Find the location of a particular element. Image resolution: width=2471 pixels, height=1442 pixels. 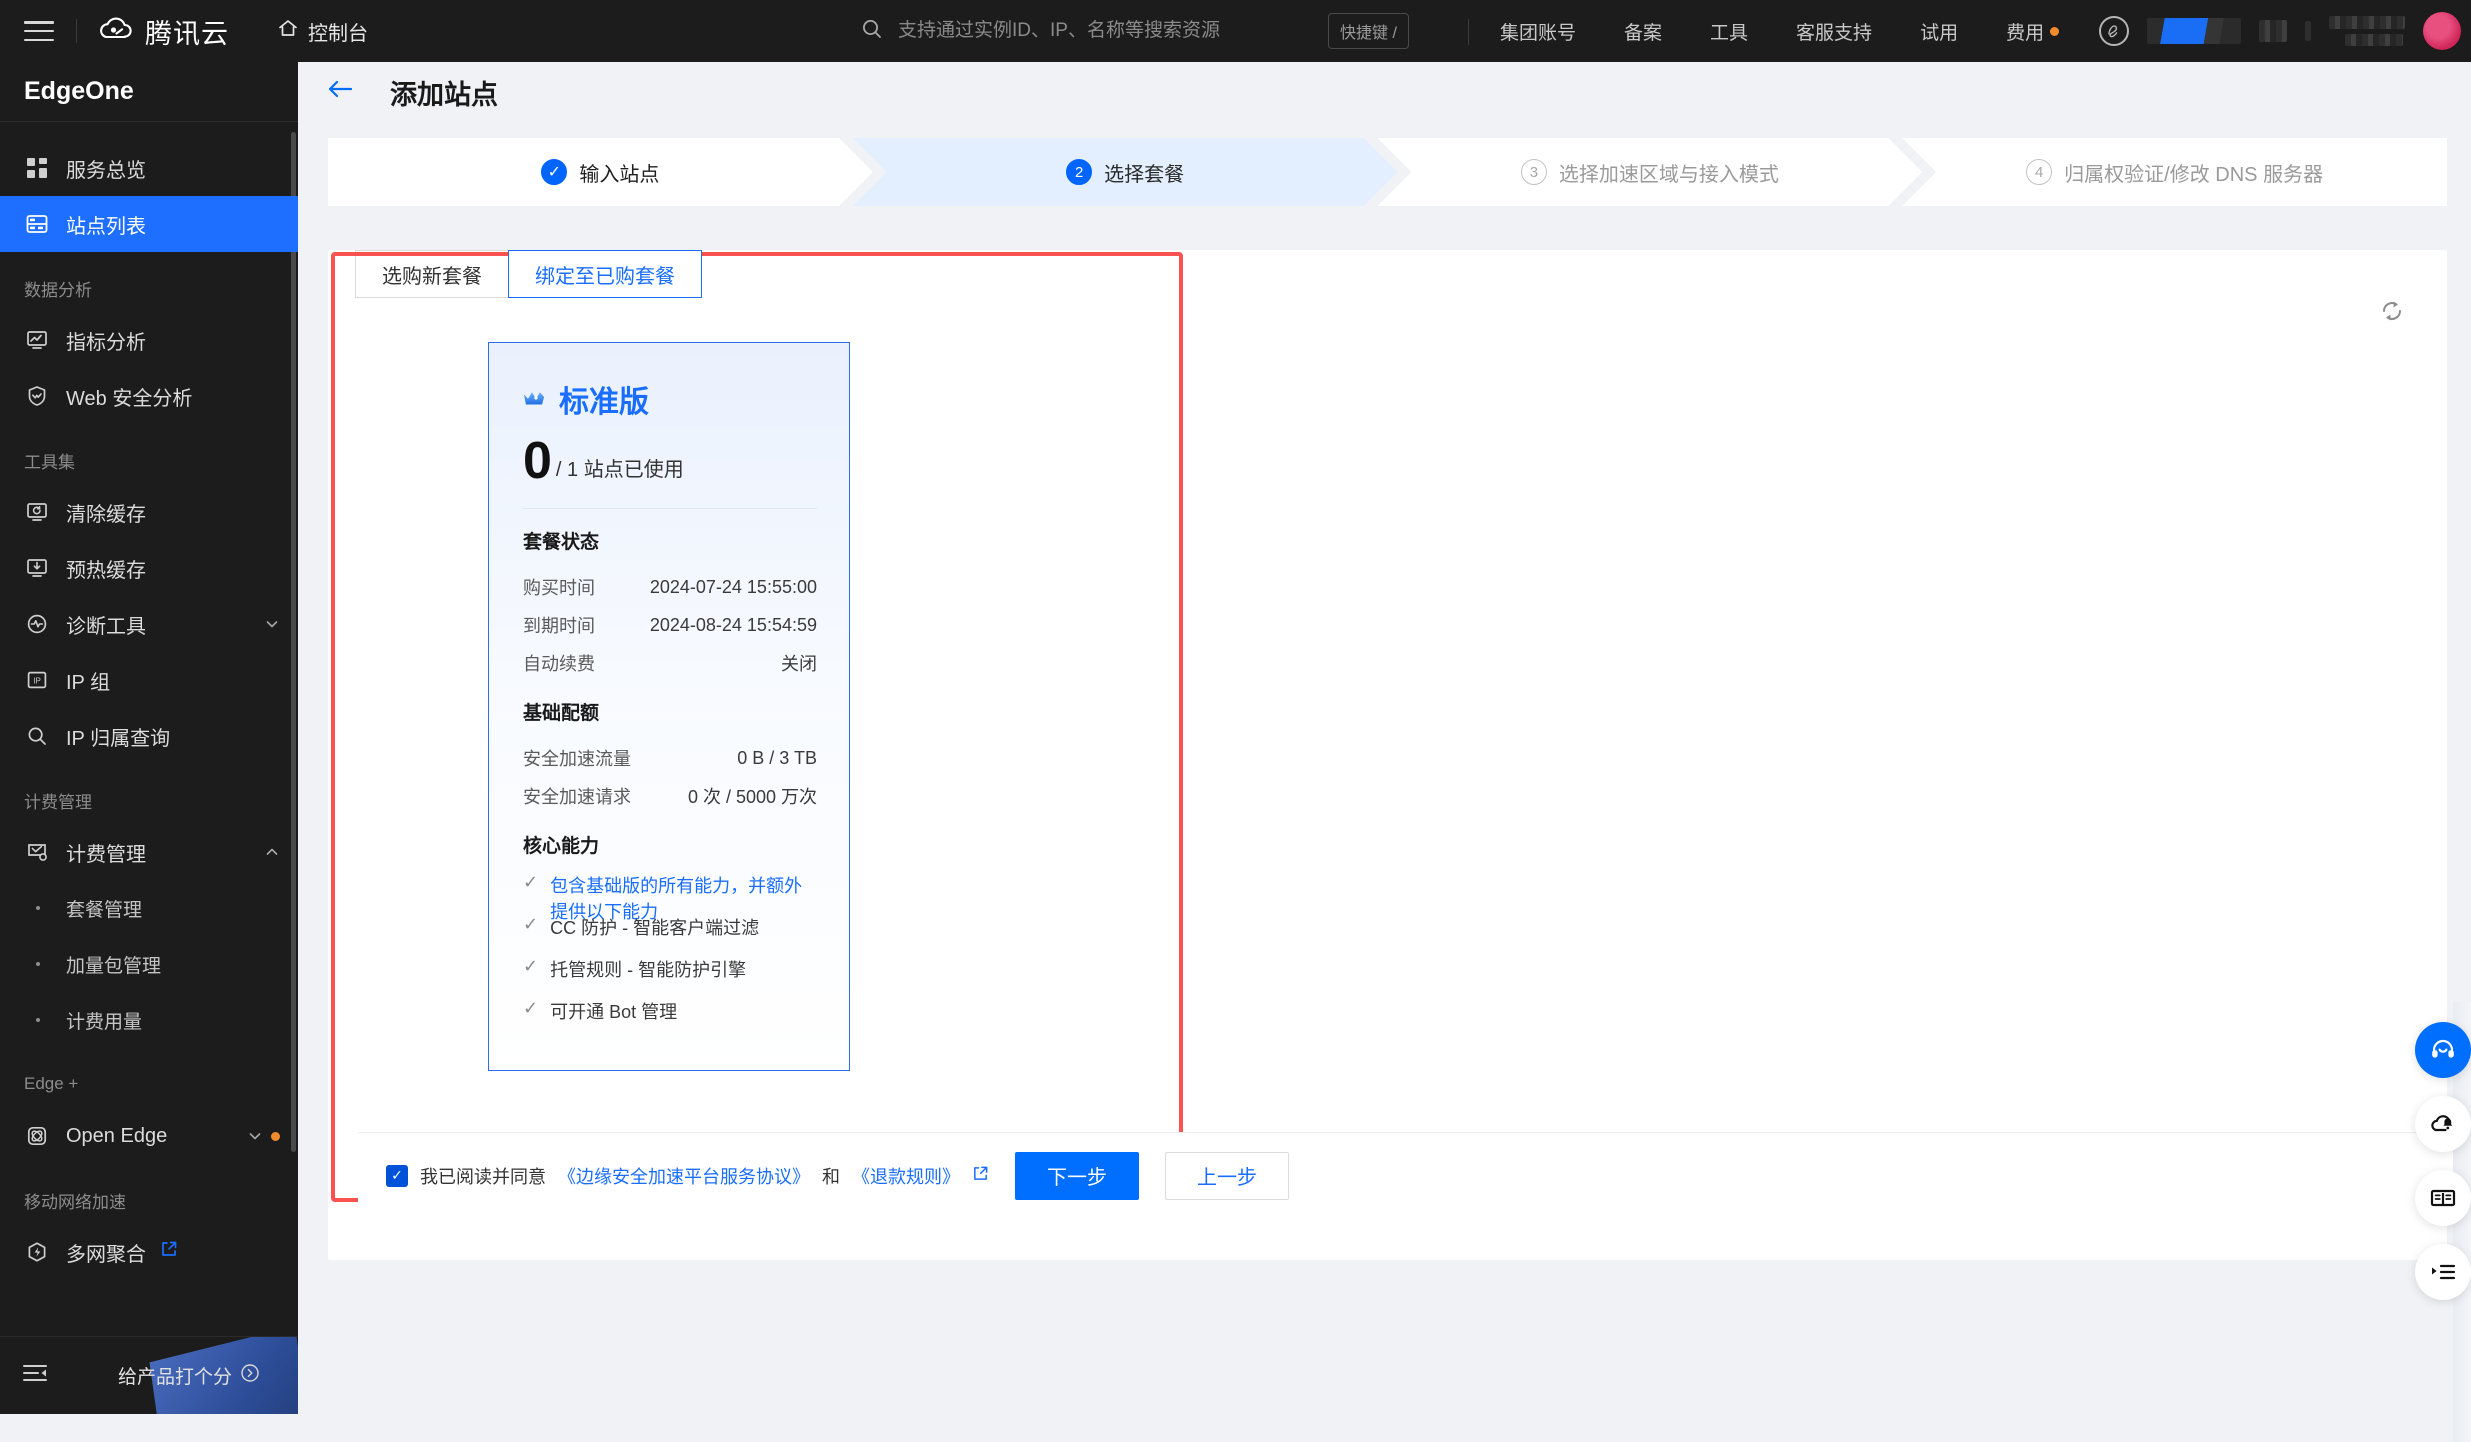

row-label: 安全加速流量 is located at coordinates (577, 759).